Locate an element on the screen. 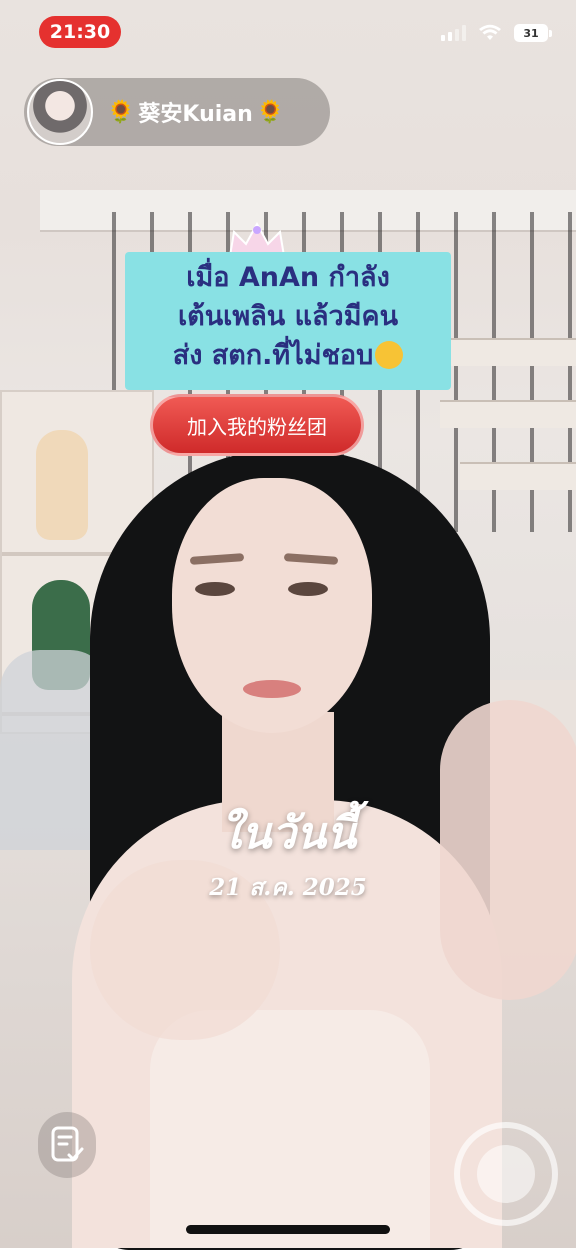  streamer-profile: 🌻 葵安Kuian 🌻 is located at coordinates (177, 112).